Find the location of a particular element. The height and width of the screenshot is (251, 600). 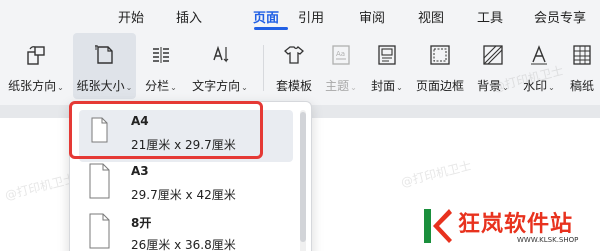

columns-label: 分栏 is located at coordinates (157, 86).